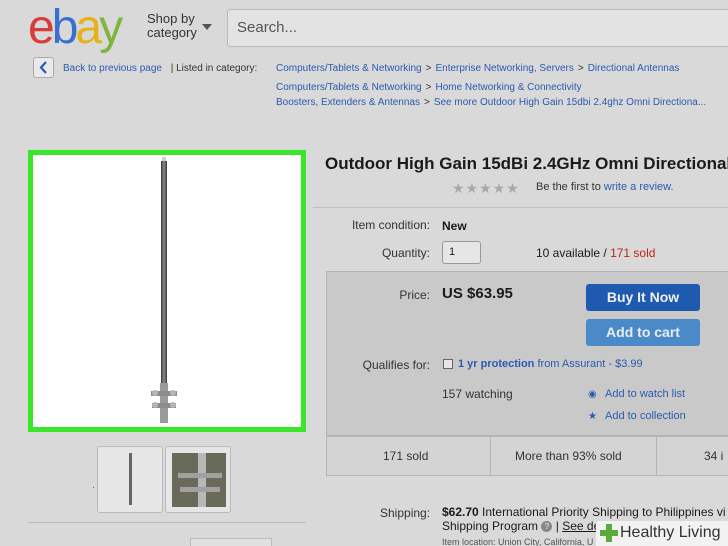  Describe the element at coordinates (547, 527) in the screenshot. I see `help-icon: ?` at that location.